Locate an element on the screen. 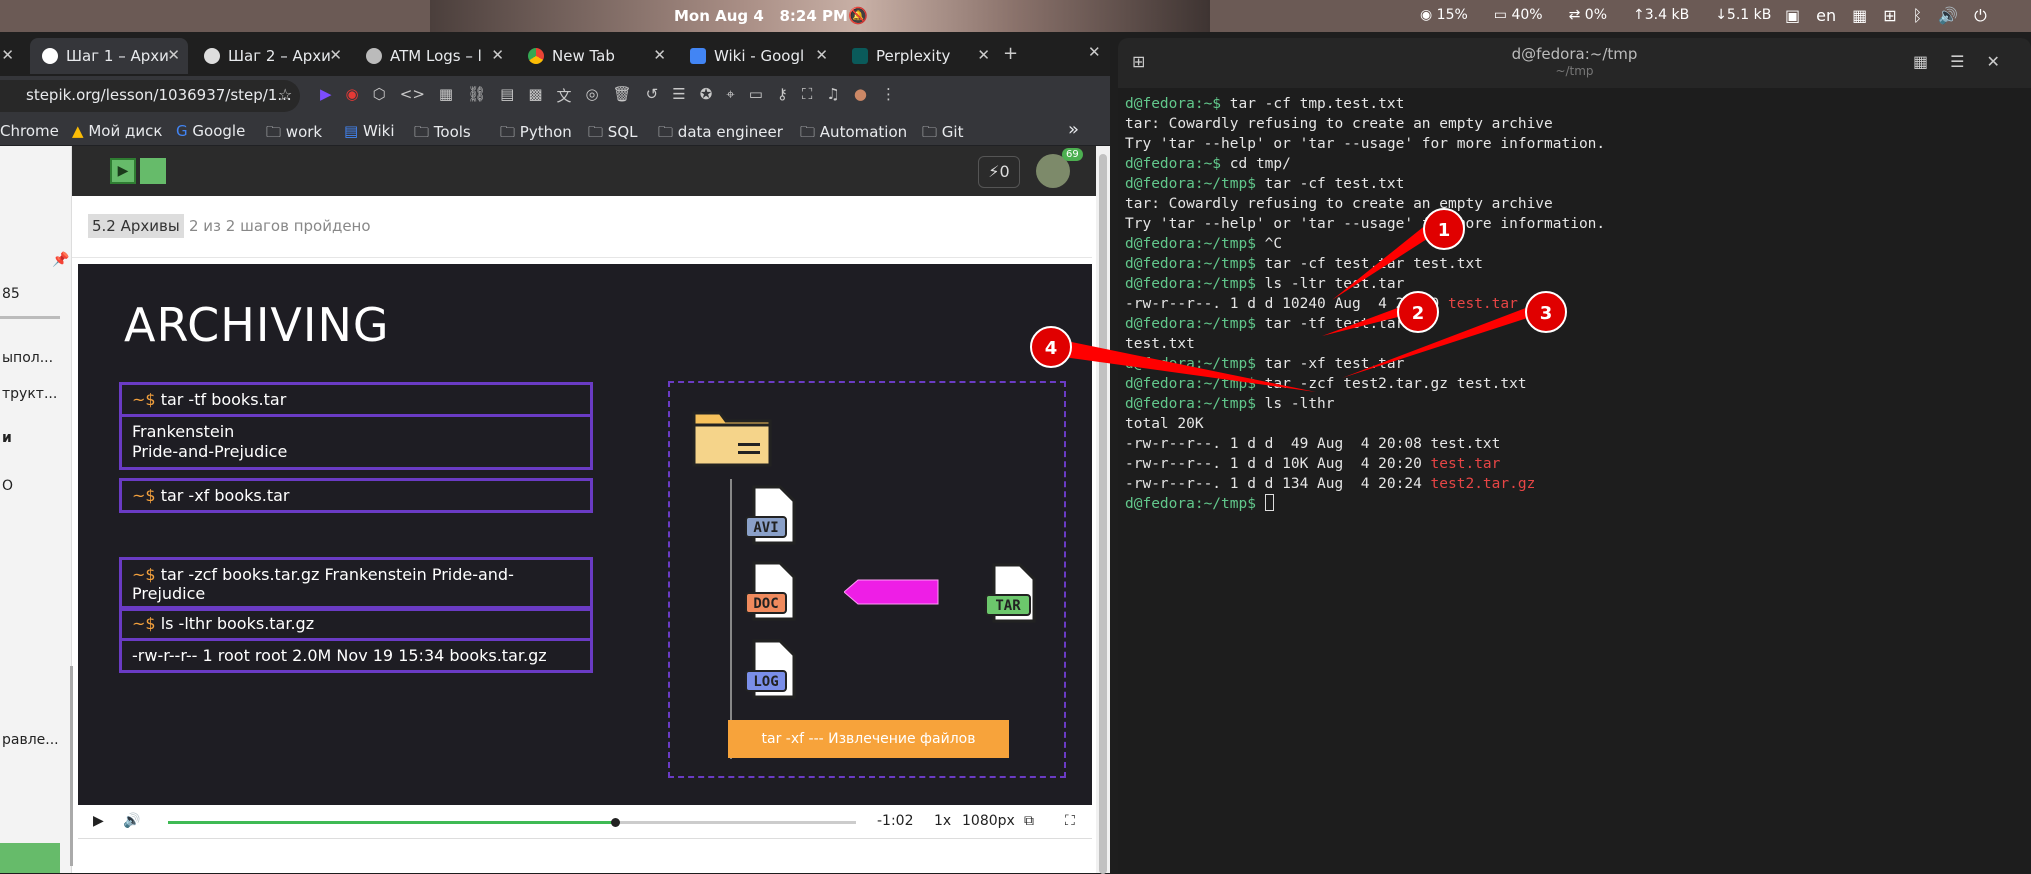 The image size is (2031, 874). screenshot-icon: ◎ is located at coordinates (592, 95).